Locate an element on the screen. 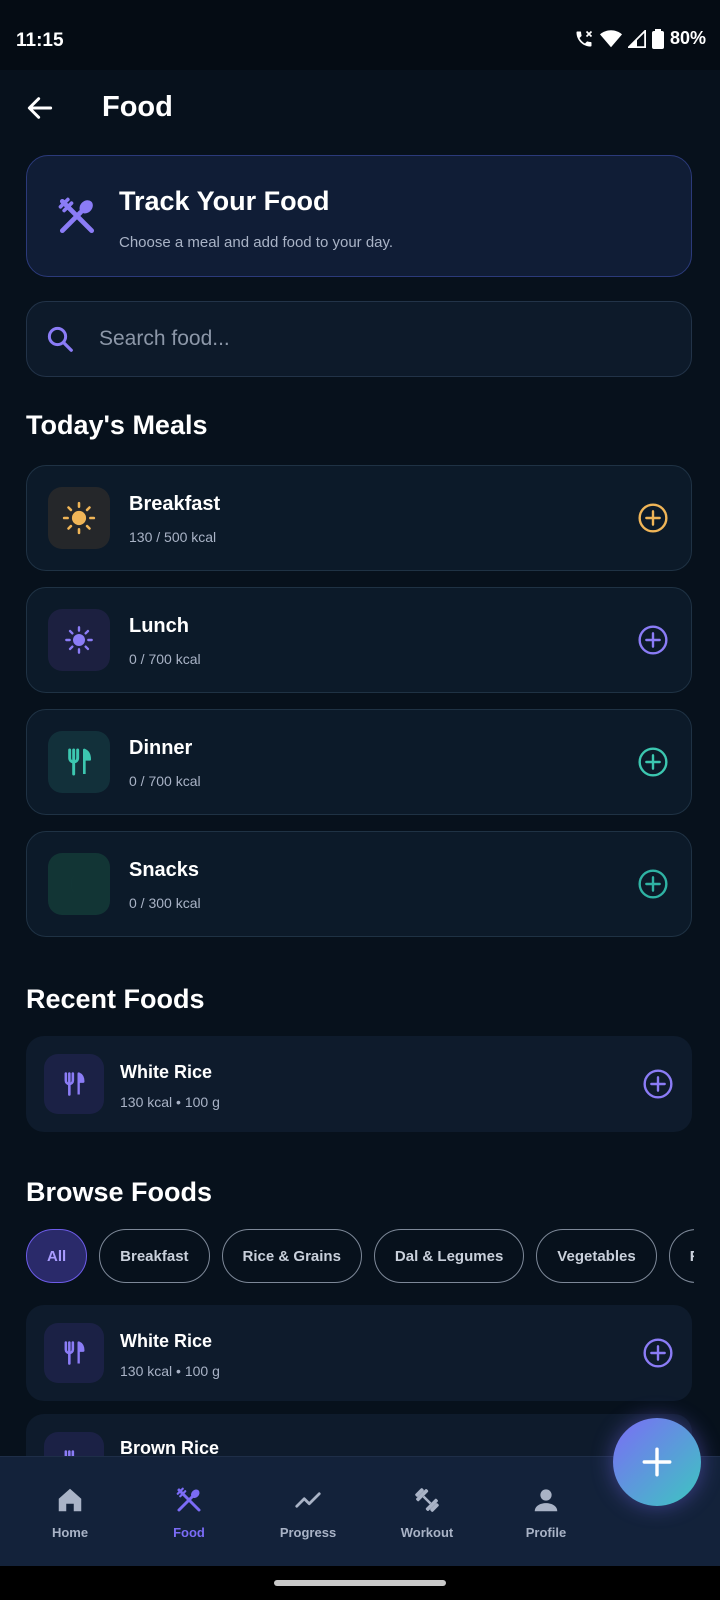  back-button is located at coordinates (40, 108).